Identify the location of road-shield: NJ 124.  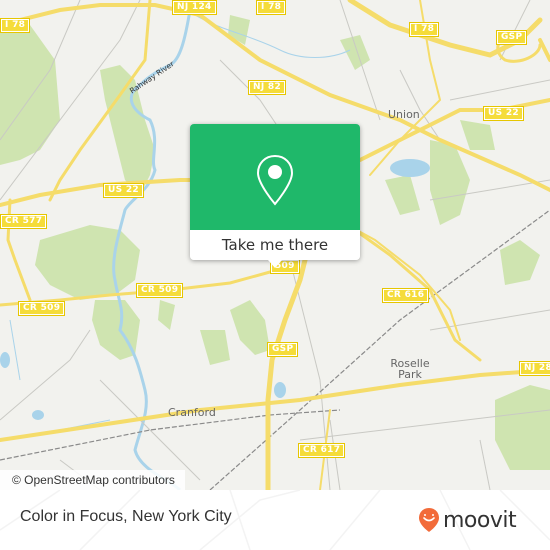
(194, 7).